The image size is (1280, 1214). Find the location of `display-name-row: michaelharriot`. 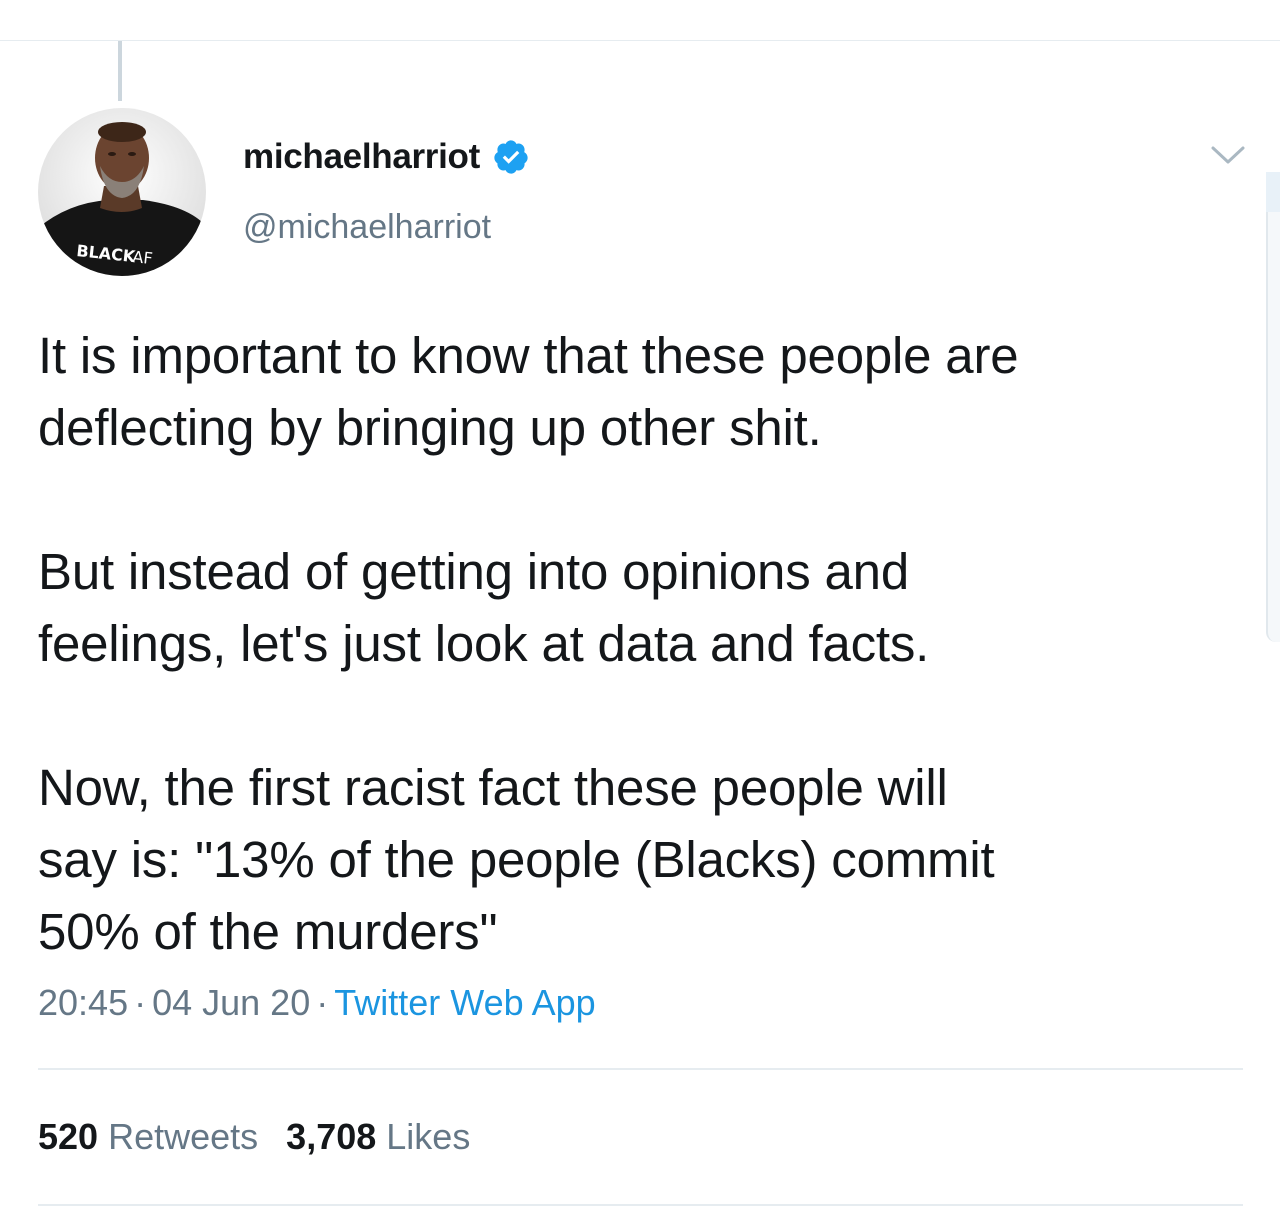

display-name-row: michaelharriot is located at coordinates (386, 157).